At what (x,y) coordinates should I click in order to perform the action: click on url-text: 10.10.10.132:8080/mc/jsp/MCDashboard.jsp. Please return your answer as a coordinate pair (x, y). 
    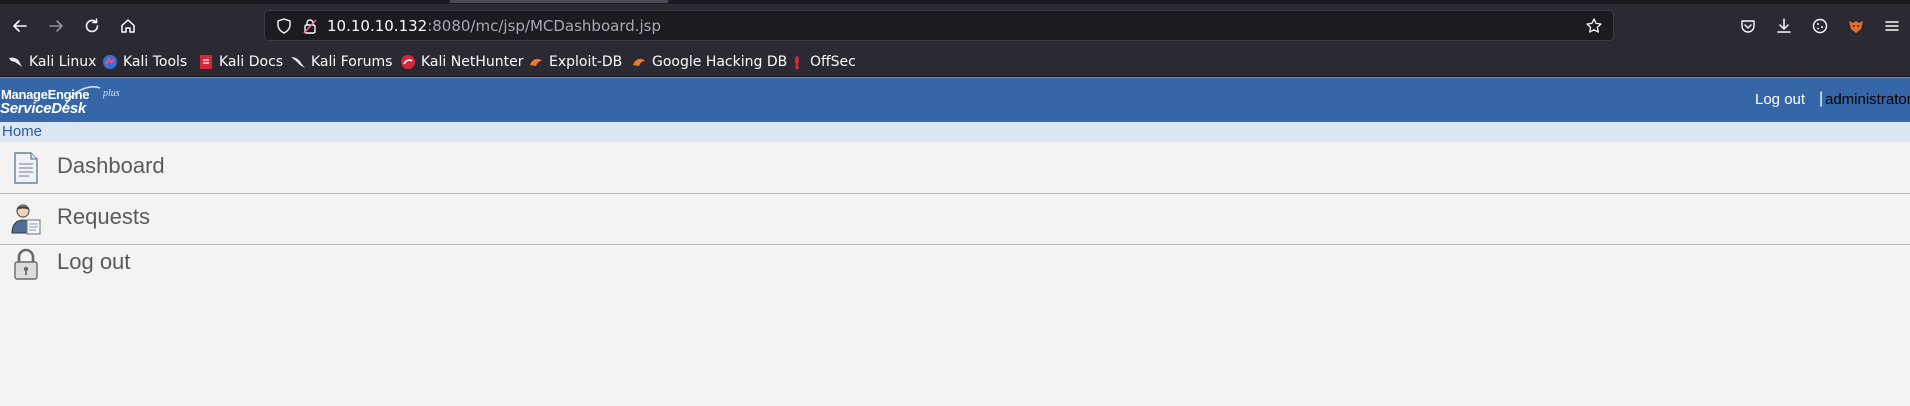
    Looking at the image, I should click on (494, 26).